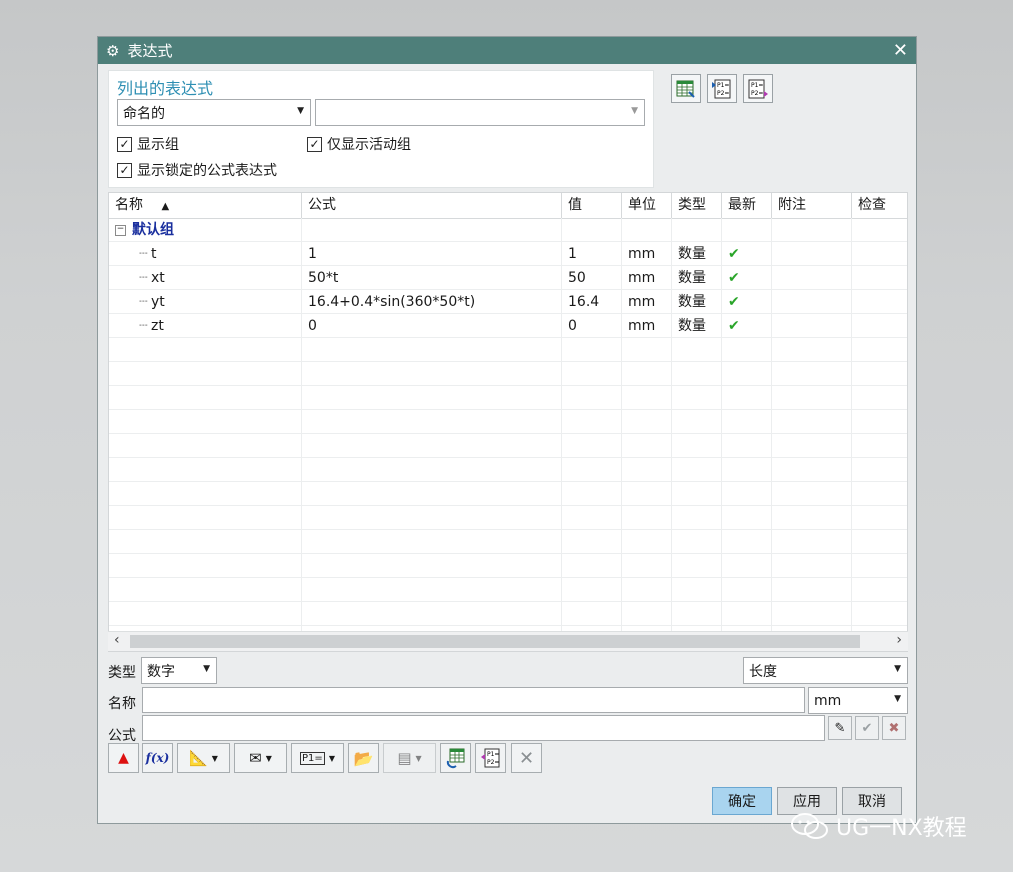  Describe the element at coordinates (572, 254) in the screenshot. I see `cell-value: 1` at that location.